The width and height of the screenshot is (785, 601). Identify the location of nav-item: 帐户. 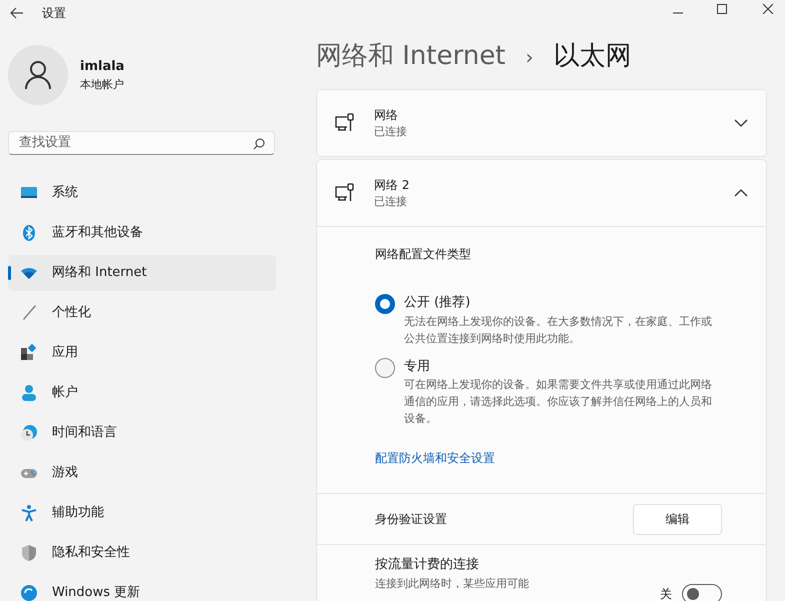
(142, 393).